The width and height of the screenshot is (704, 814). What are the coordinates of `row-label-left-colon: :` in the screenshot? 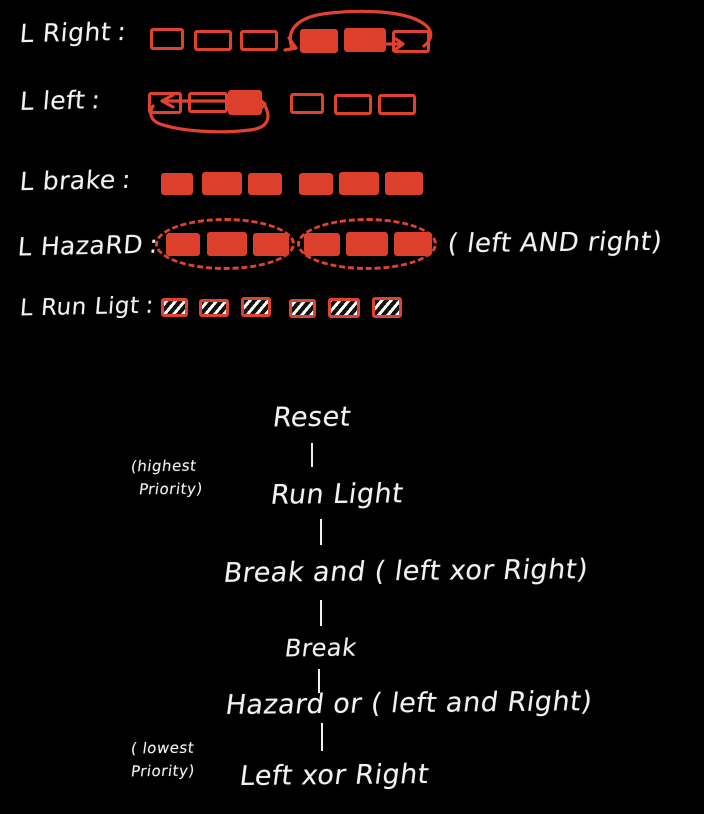 It's located at (96, 100).